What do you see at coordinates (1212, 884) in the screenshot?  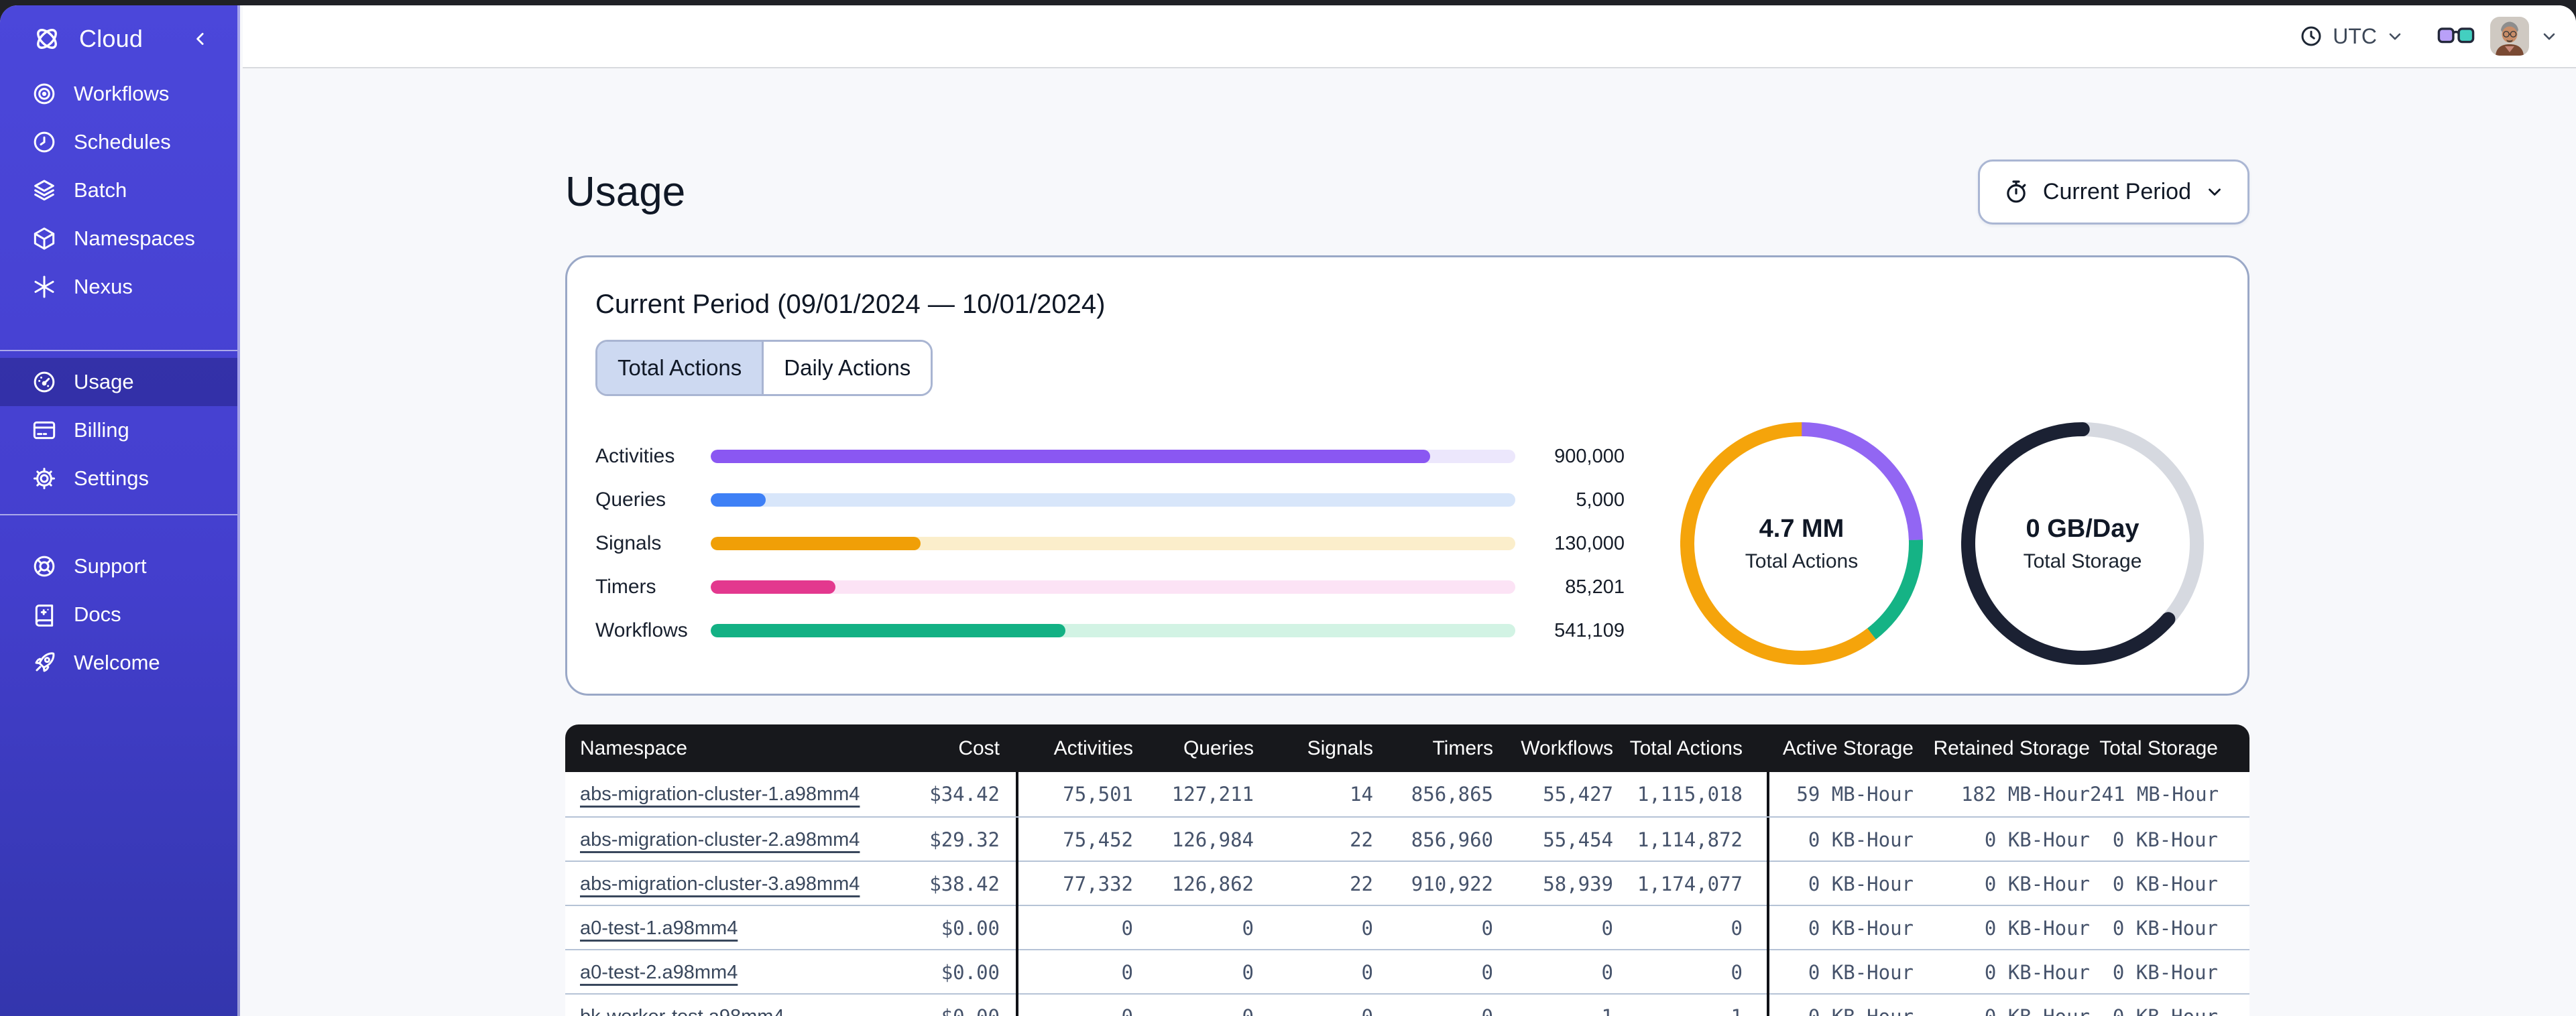 I see `table-cell: 126,862` at bounding box center [1212, 884].